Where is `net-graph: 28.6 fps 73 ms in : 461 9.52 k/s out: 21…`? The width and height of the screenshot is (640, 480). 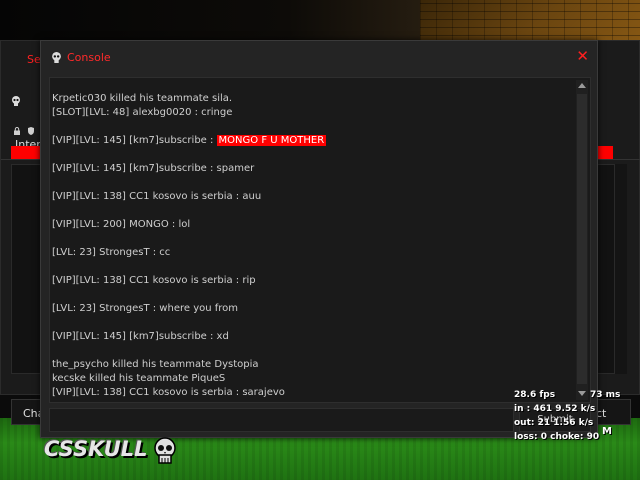 net-graph: 28.6 fps 73 ms in : 461 9.52 k/s out: 21… is located at coordinates (576, 416).